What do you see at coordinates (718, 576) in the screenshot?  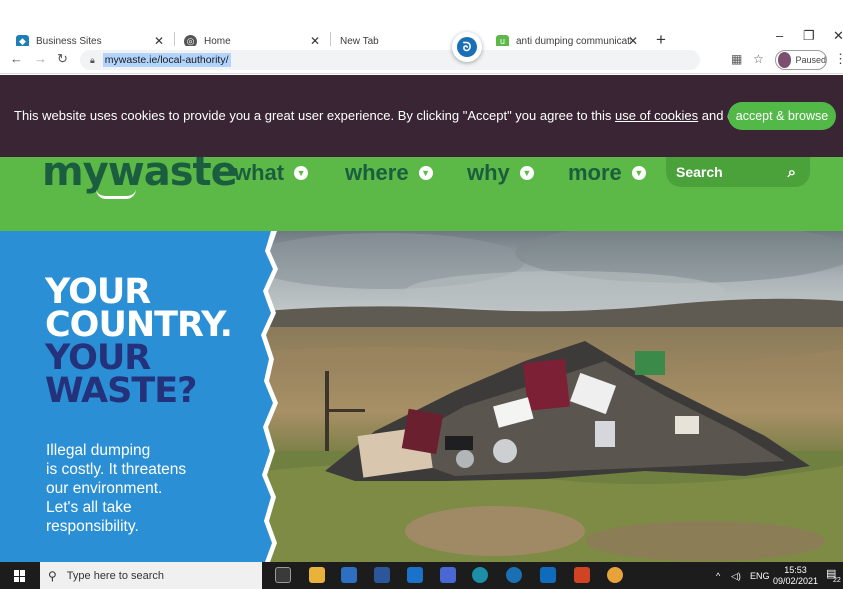 I see `tray-chevron-icon: ^` at bounding box center [718, 576].